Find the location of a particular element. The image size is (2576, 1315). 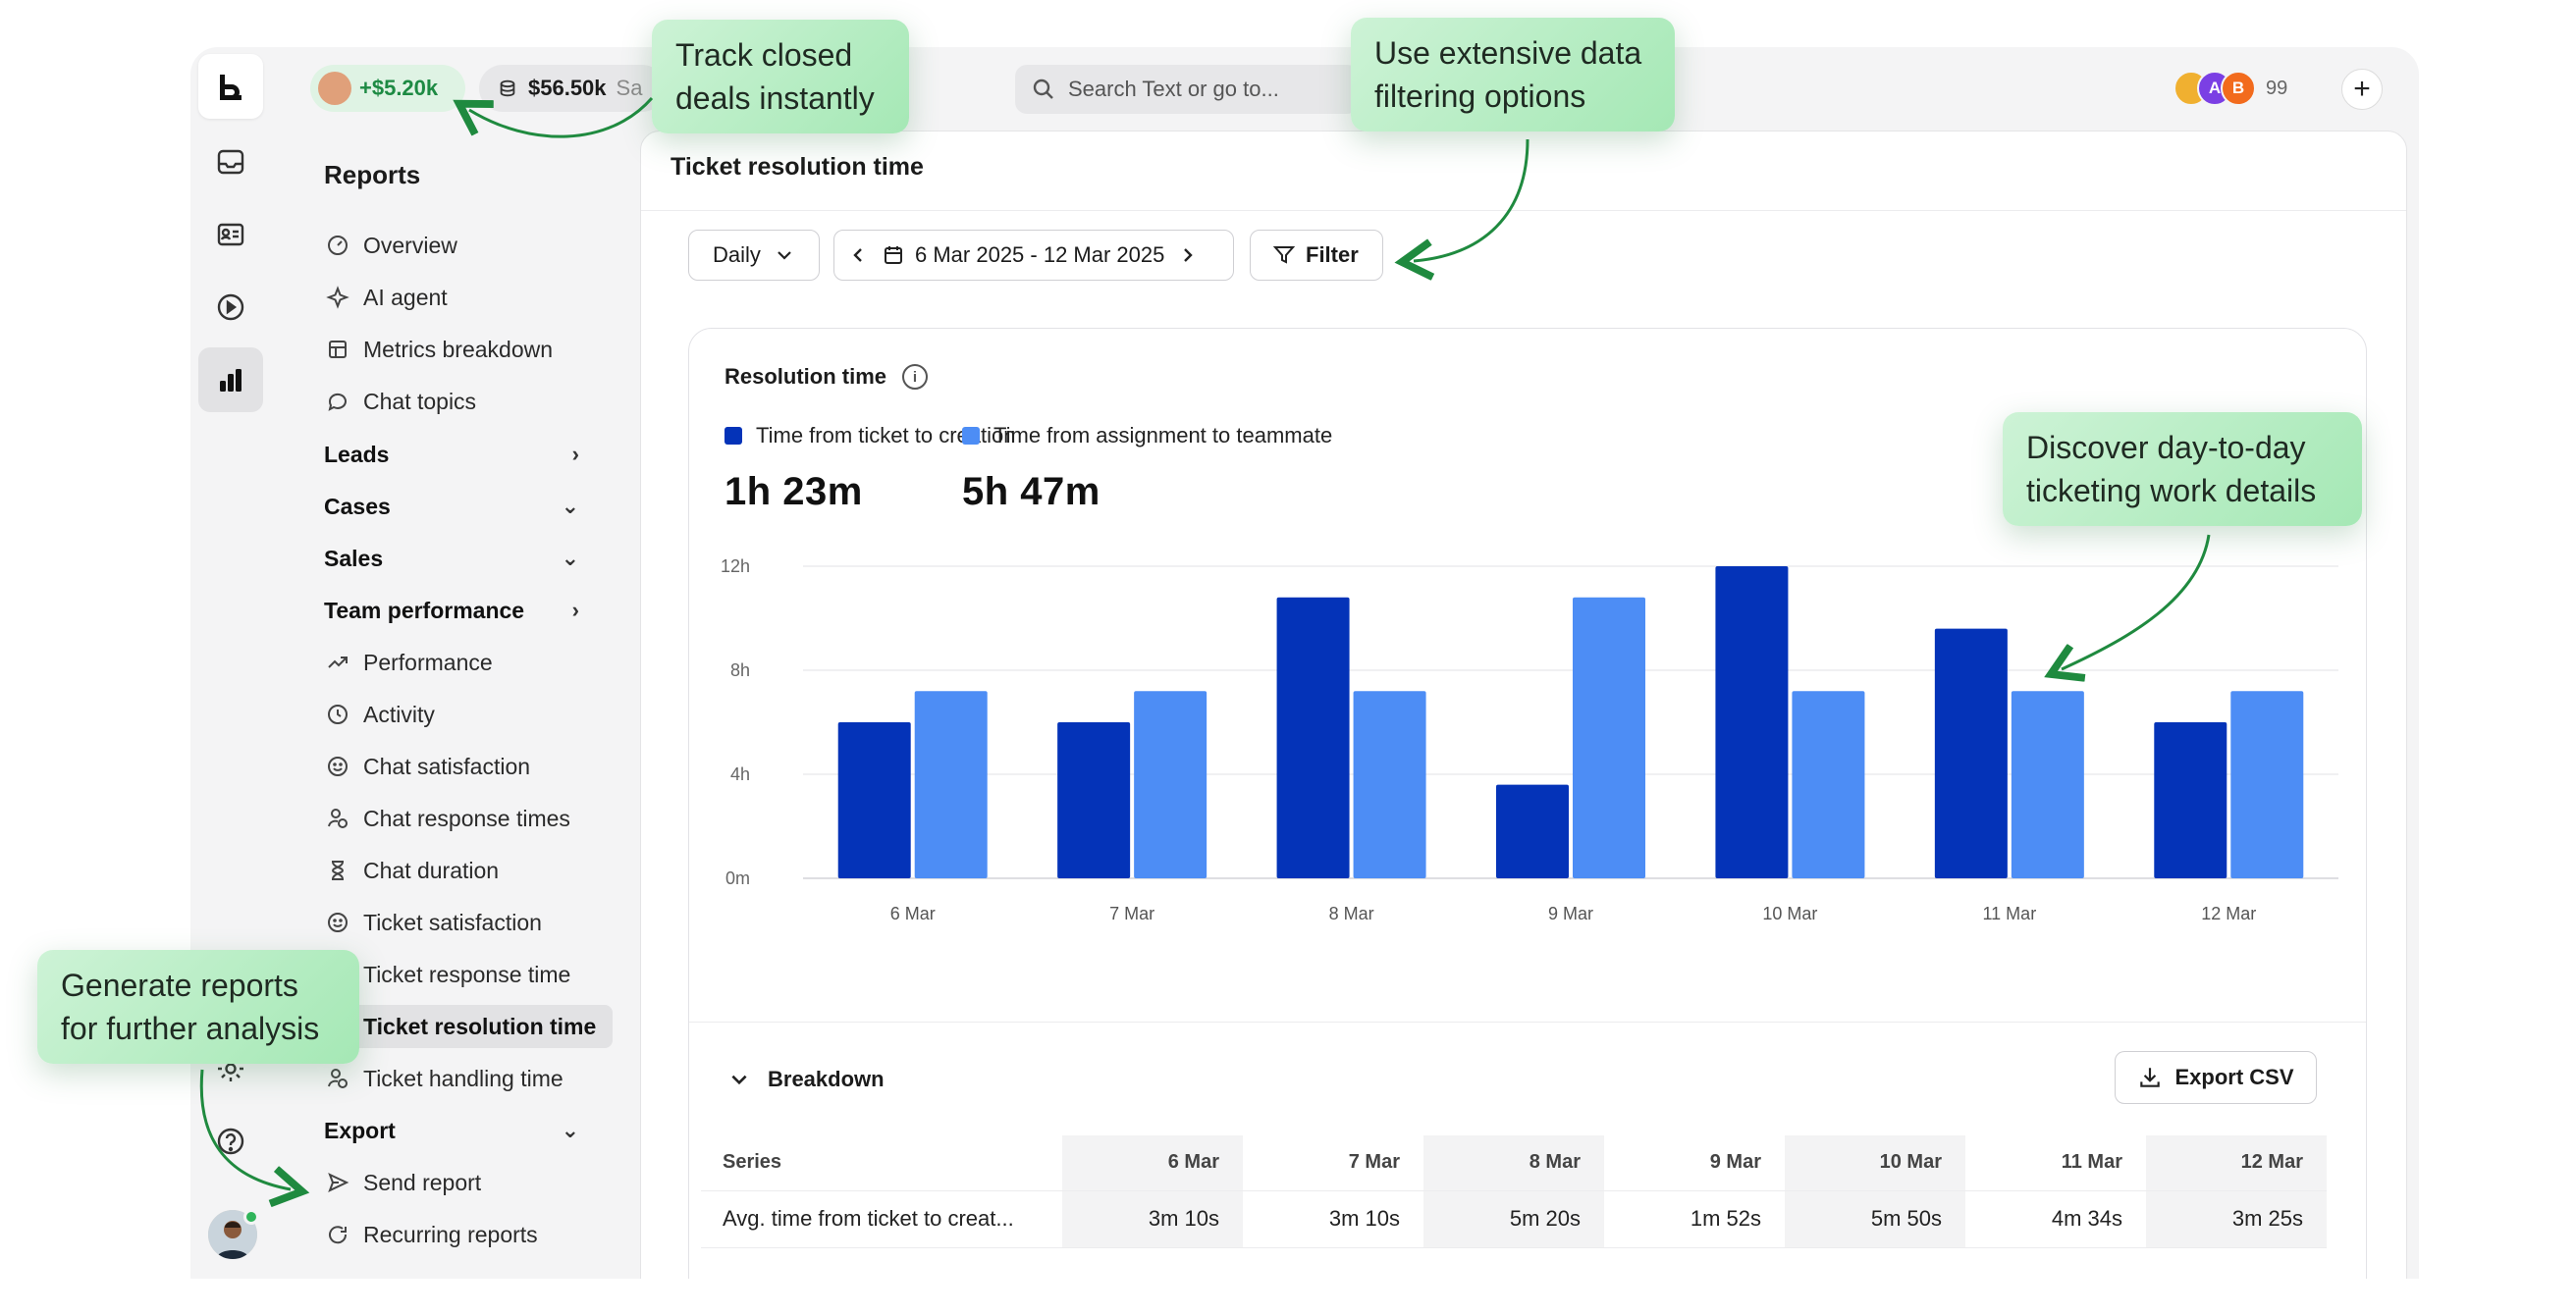

pipeline-suffix: Sa is located at coordinates (629, 88).